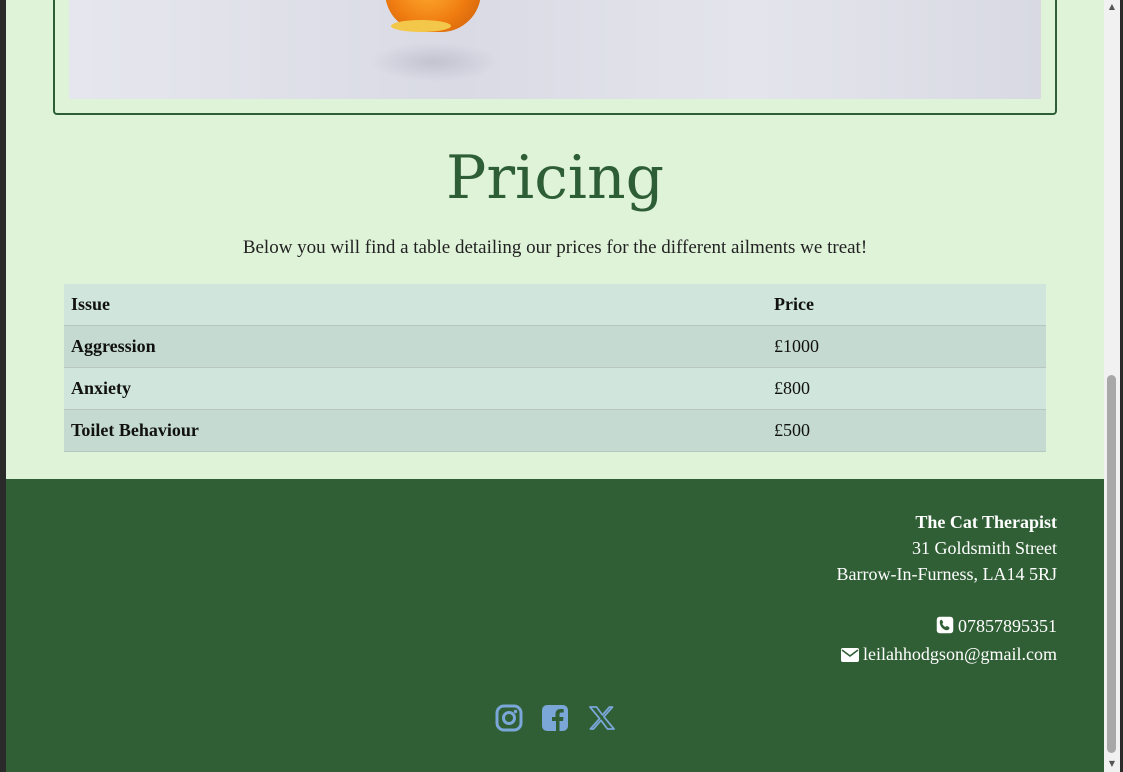 This screenshot has height=772, width=1123. What do you see at coordinates (984, 548) in the screenshot?
I see `address-line-1: 31 Goldsmith Street` at bounding box center [984, 548].